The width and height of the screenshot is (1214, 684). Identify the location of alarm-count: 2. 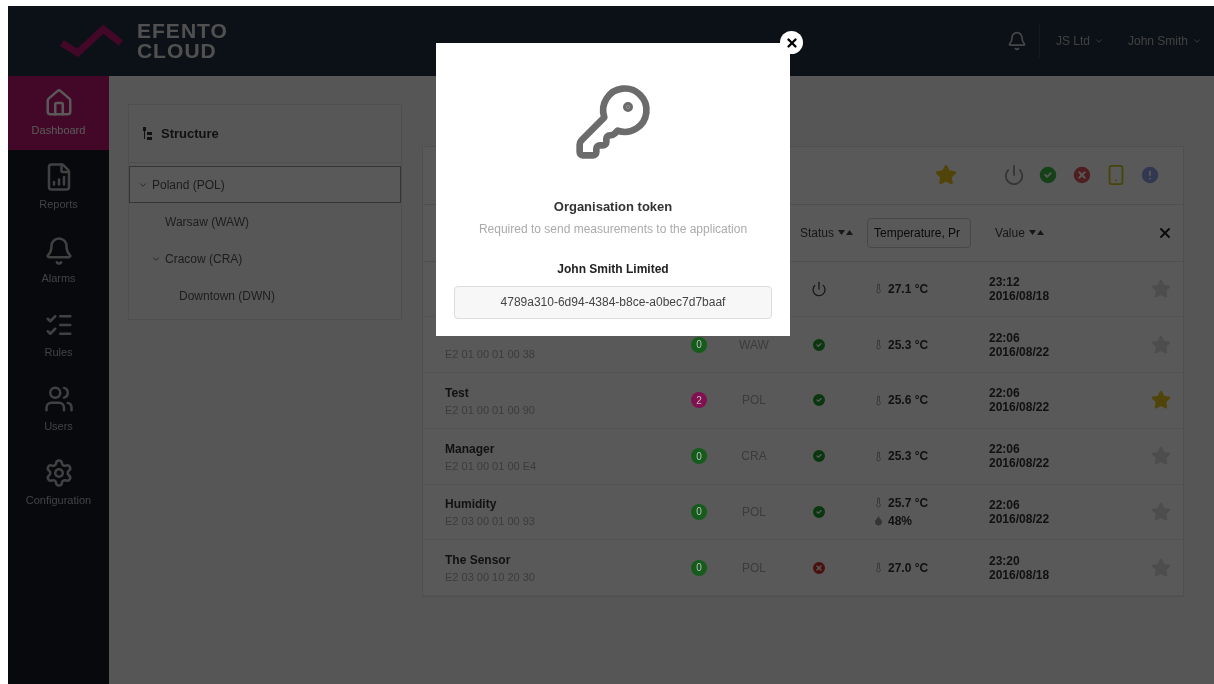
(699, 400).